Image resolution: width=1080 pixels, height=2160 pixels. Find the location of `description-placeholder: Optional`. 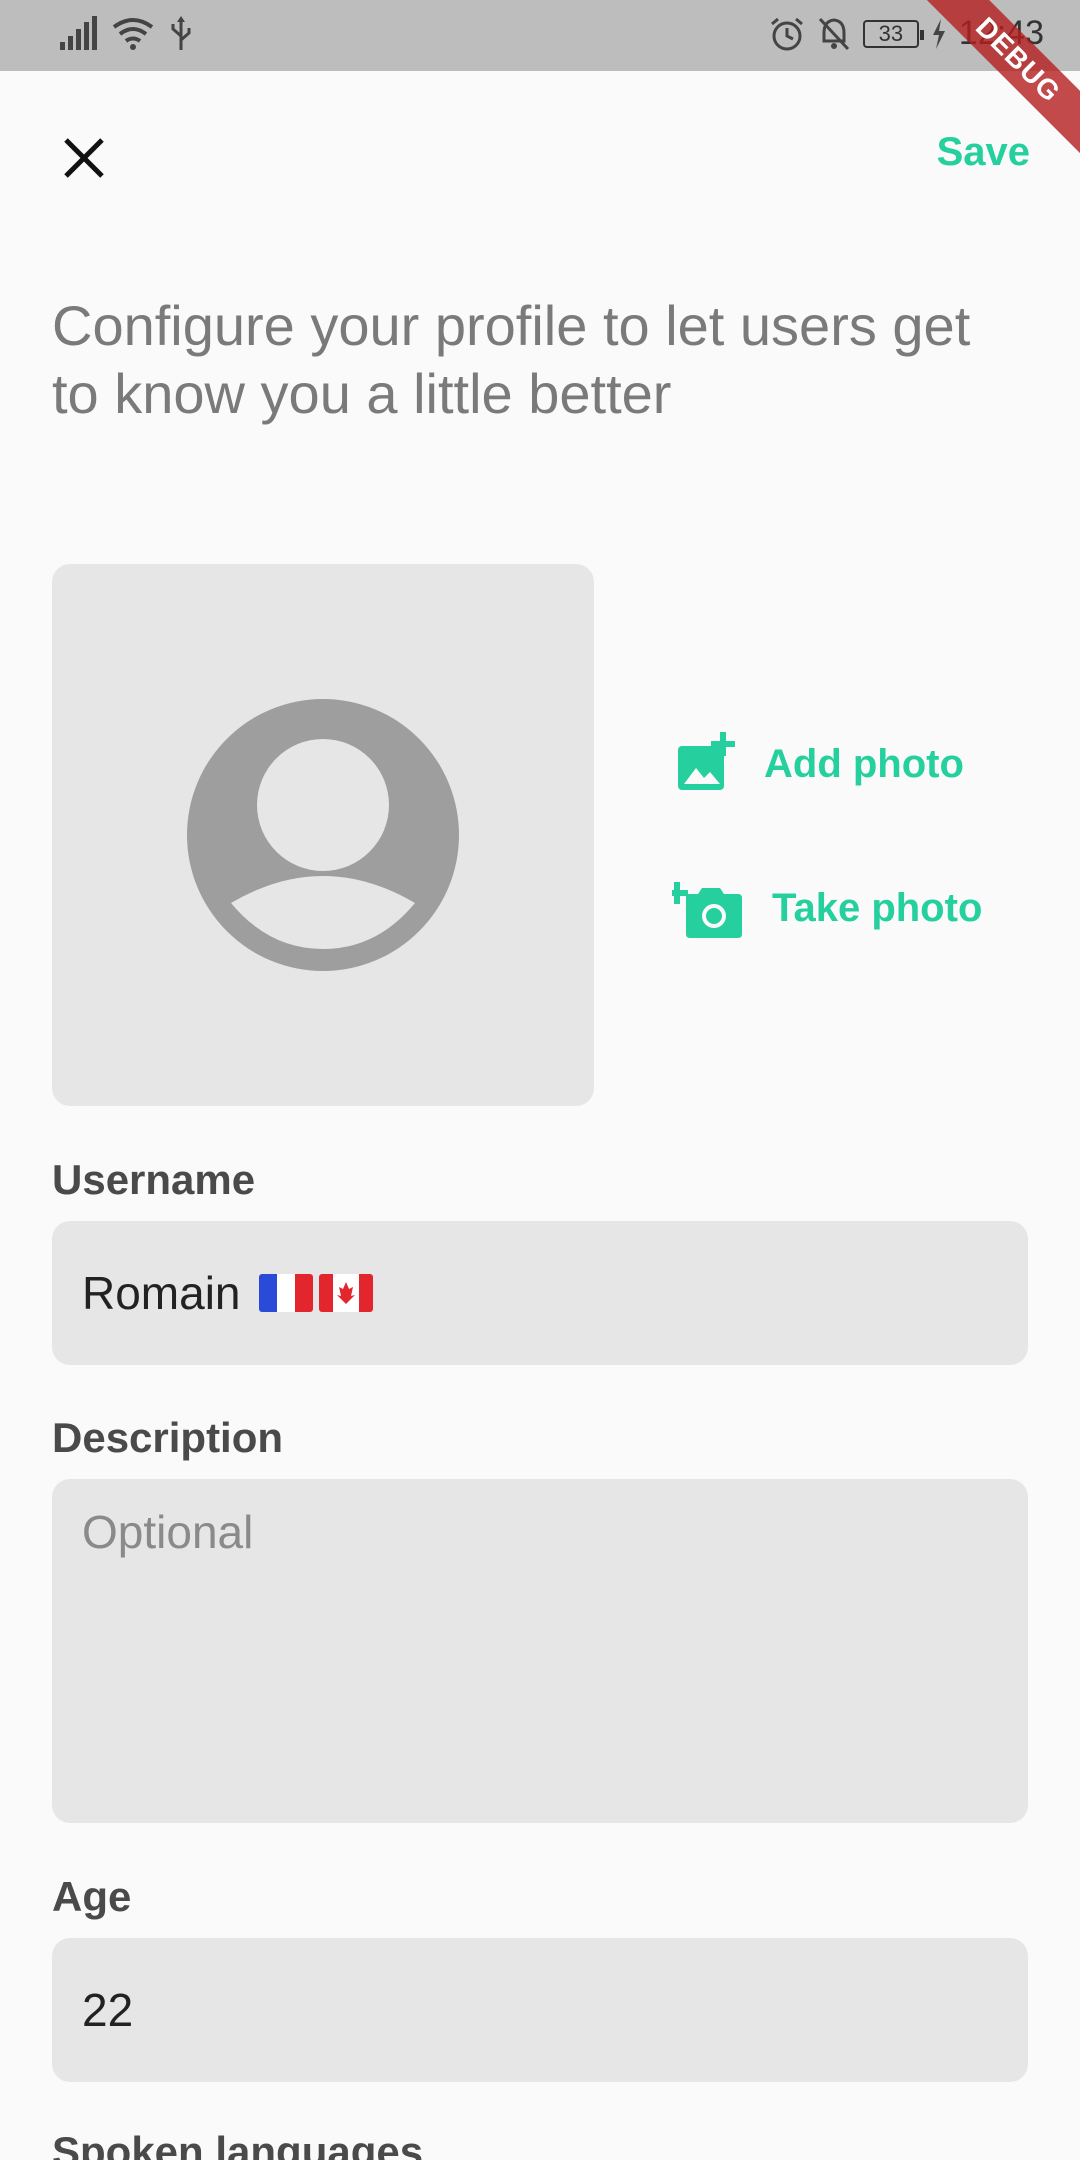

description-placeholder: Optional is located at coordinates (168, 1532).